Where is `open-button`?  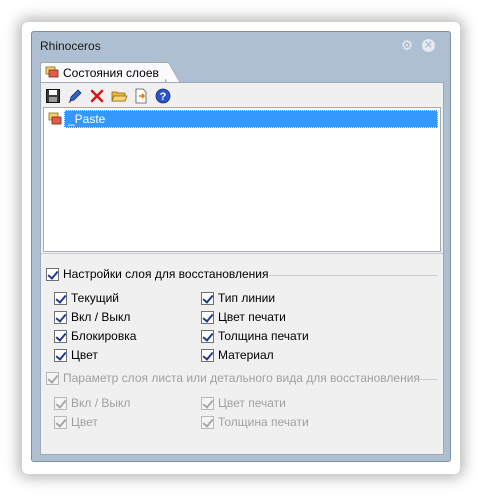
open-button is located at coordinates (119, 95).